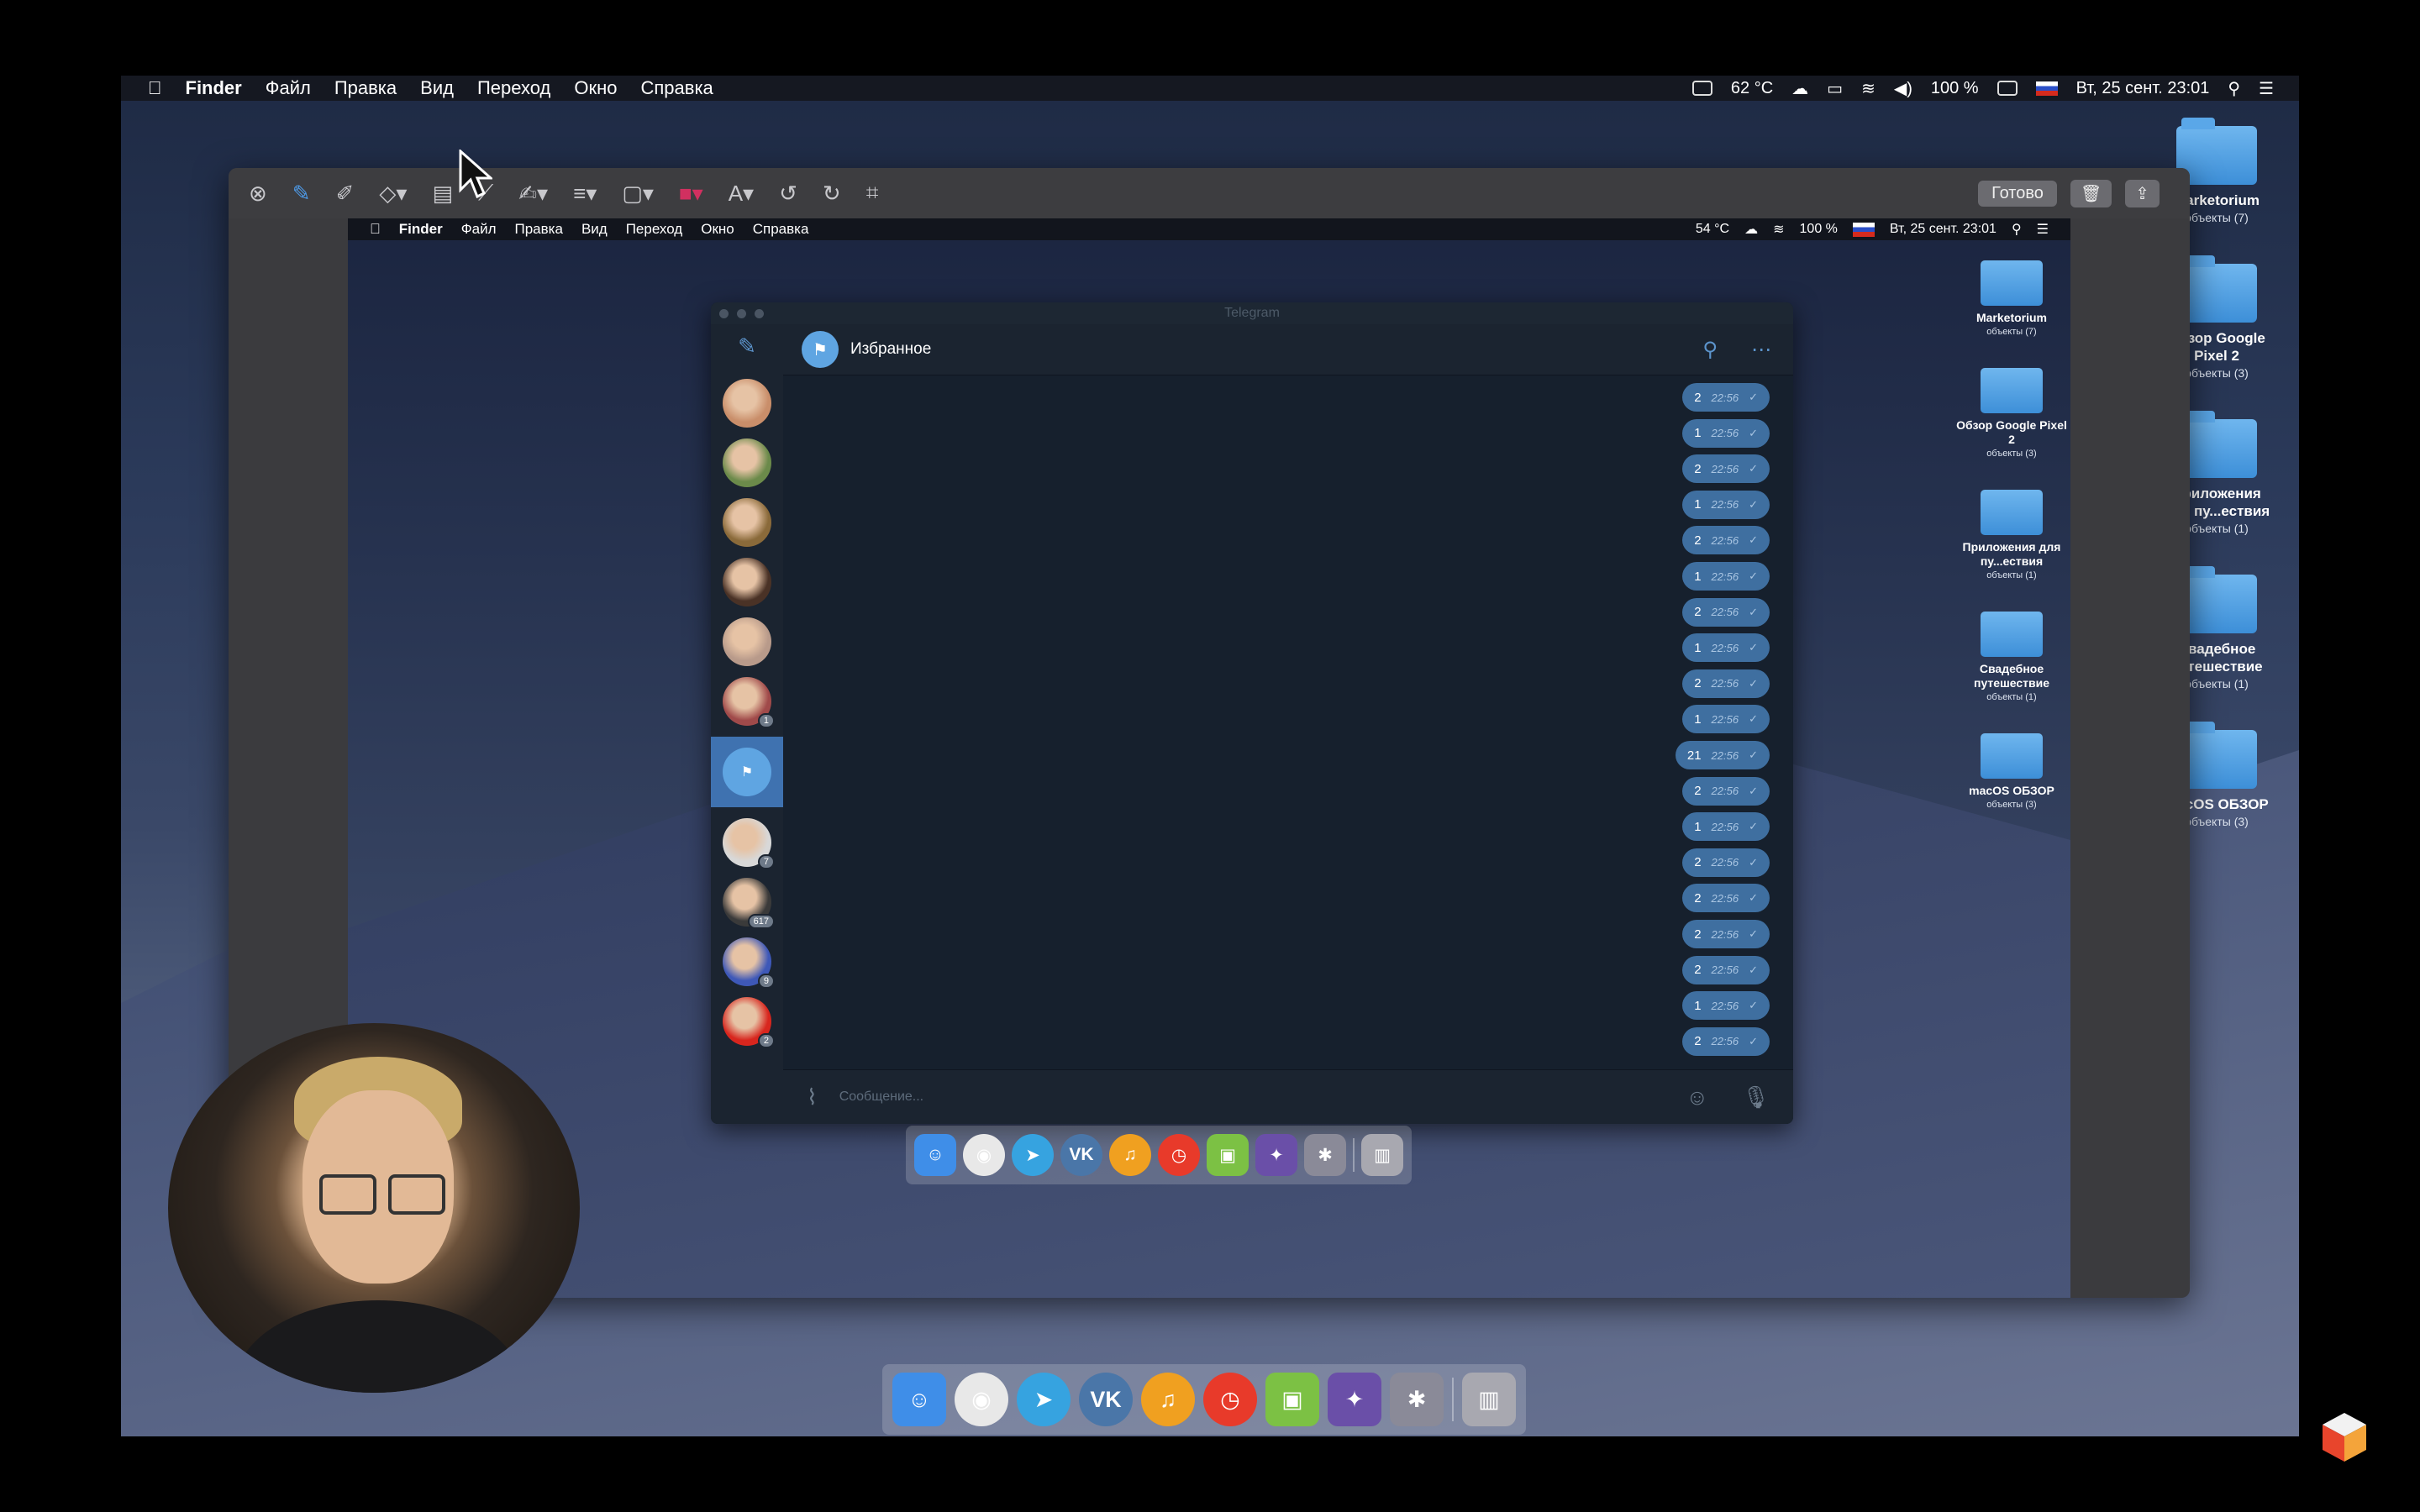 This screenshot has height=1512, width=2420. Describe the element at coordinates (533, 194) in the screenshot. I see `sign-icon: ✍▾` at that location.